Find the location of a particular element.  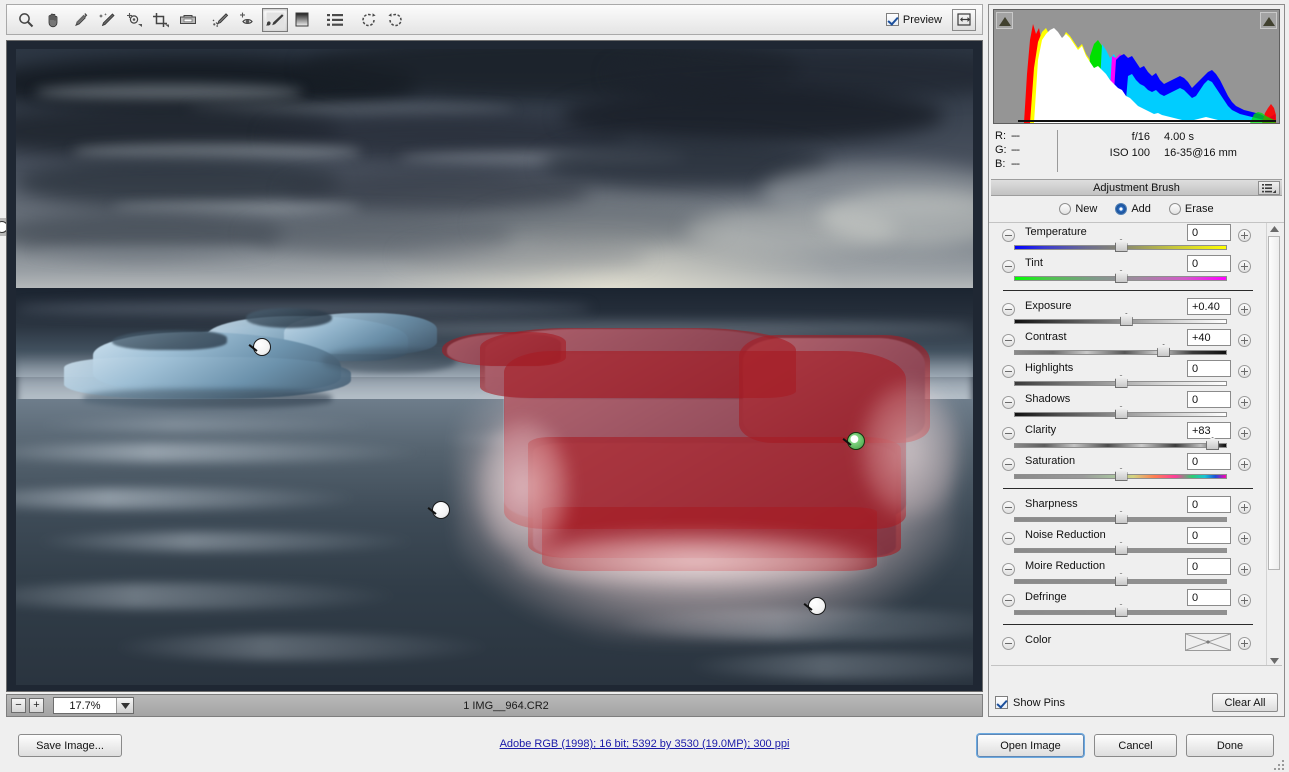

slider-defringe: Defringe 0 is located at coordinates (1127, 603).